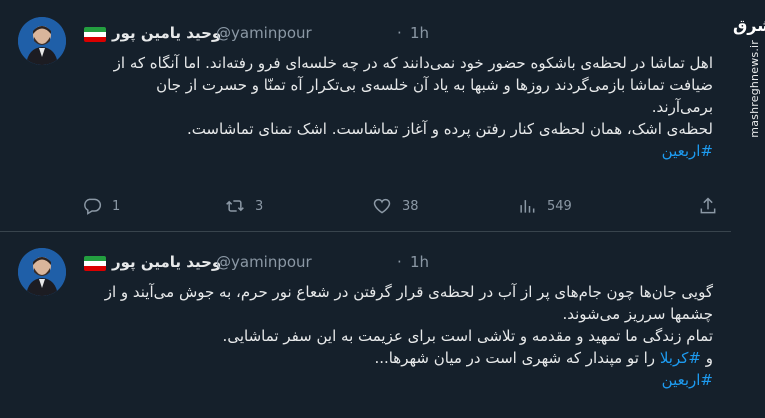 This screenshot has width=765, height=418. What do you see at coordinates (395, 206) in the screenshot?
I see `like-button: 38` at bounding box center [395, 206].